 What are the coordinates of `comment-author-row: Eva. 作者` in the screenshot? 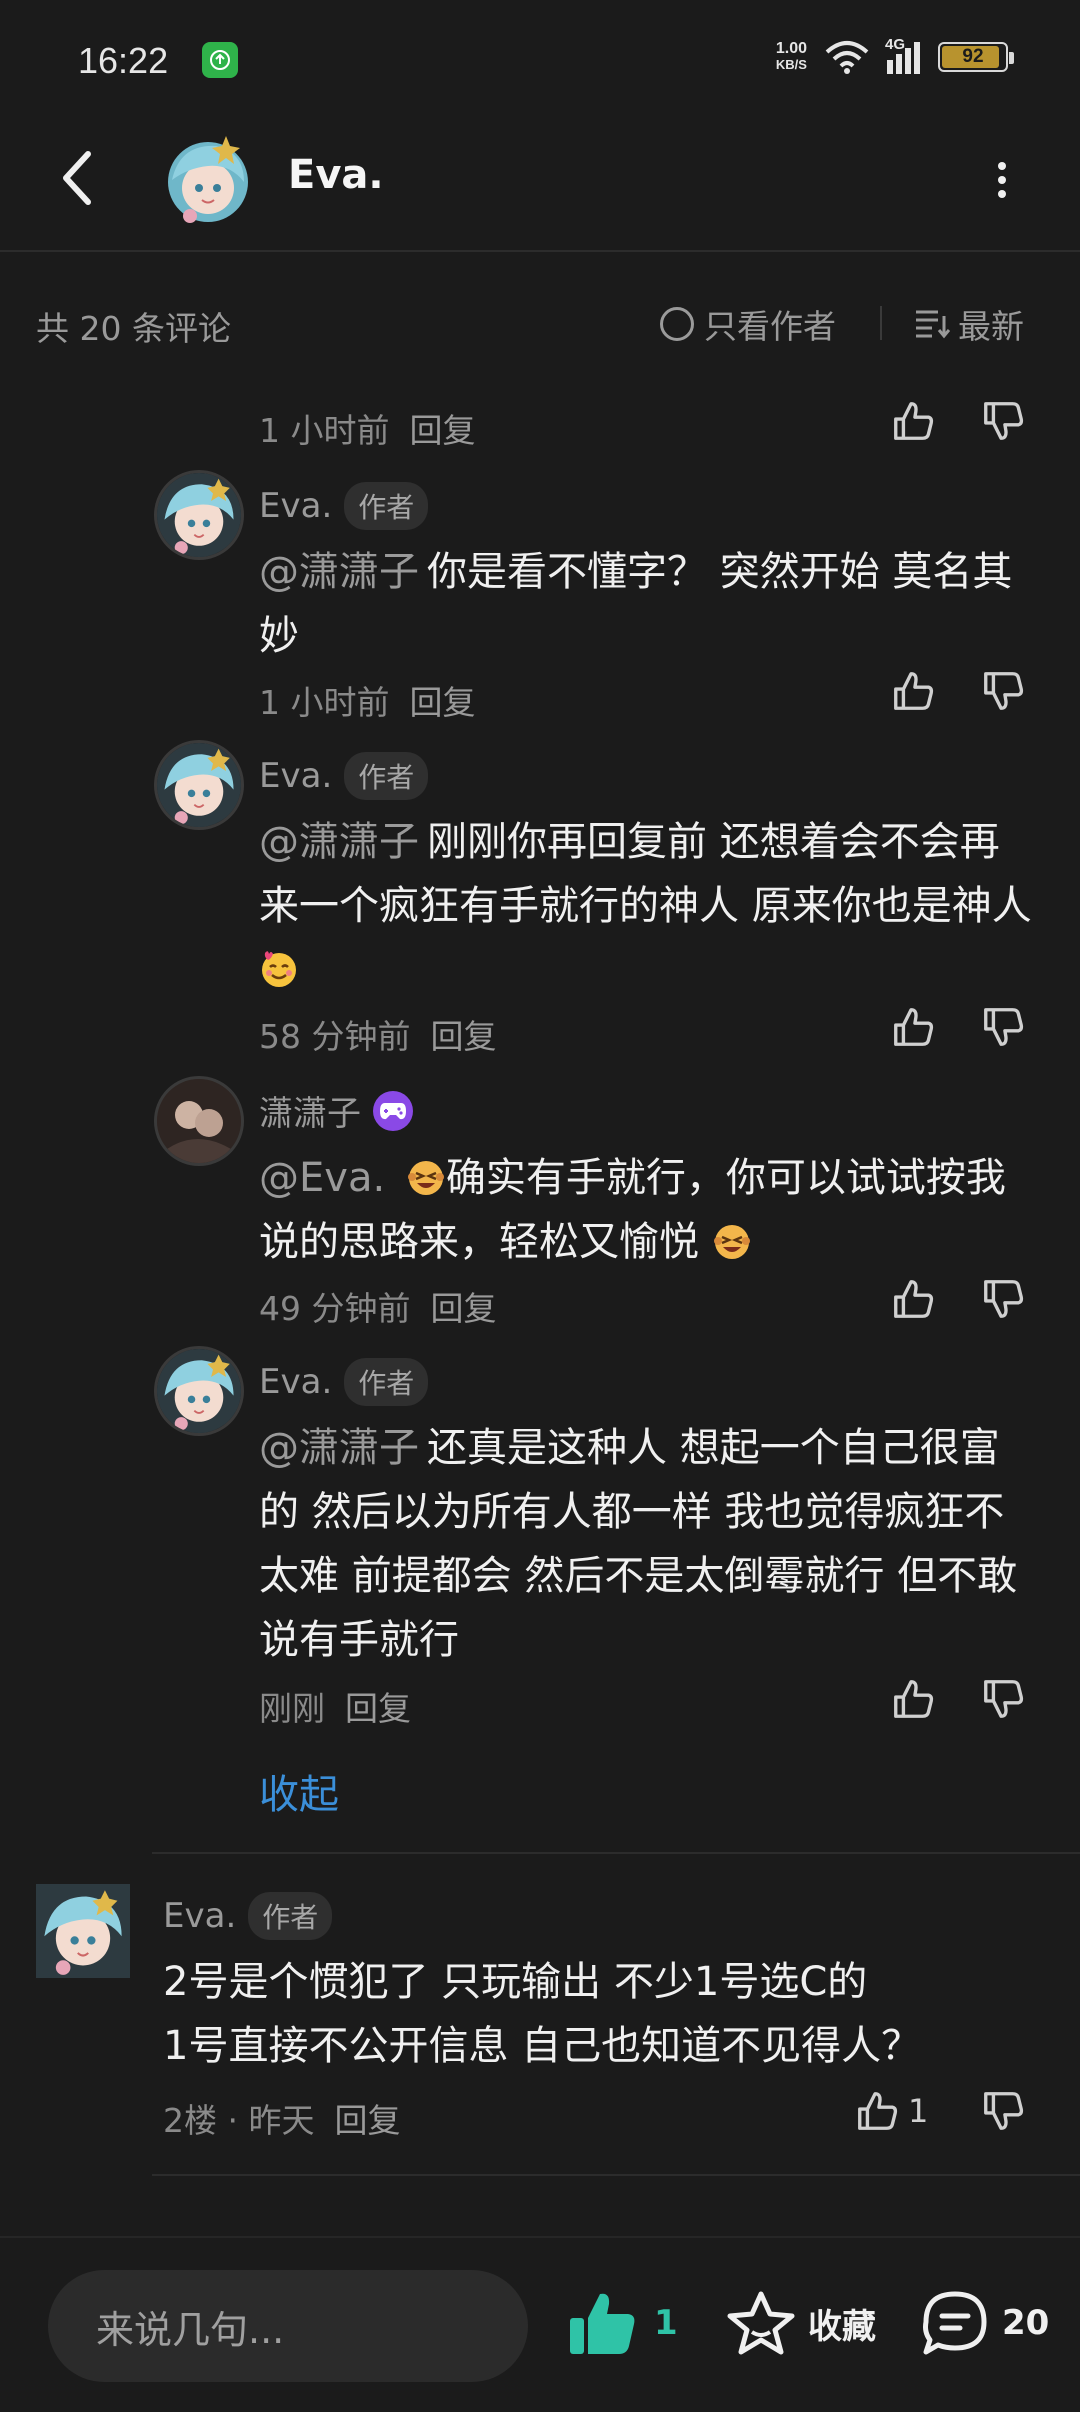 It's located at (248, 1916).